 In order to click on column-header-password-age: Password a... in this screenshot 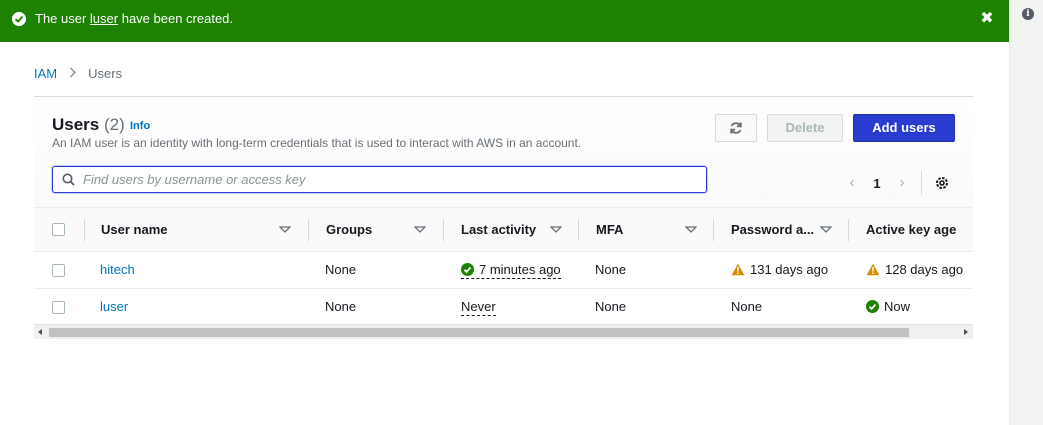, I will do `click(786, 230)`.